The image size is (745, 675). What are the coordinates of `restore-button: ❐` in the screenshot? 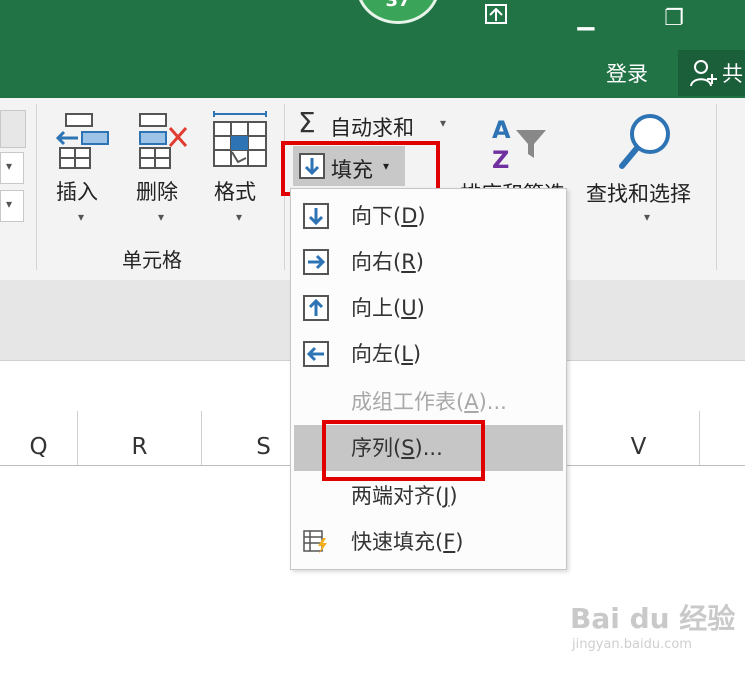 It's located at (674, 19).